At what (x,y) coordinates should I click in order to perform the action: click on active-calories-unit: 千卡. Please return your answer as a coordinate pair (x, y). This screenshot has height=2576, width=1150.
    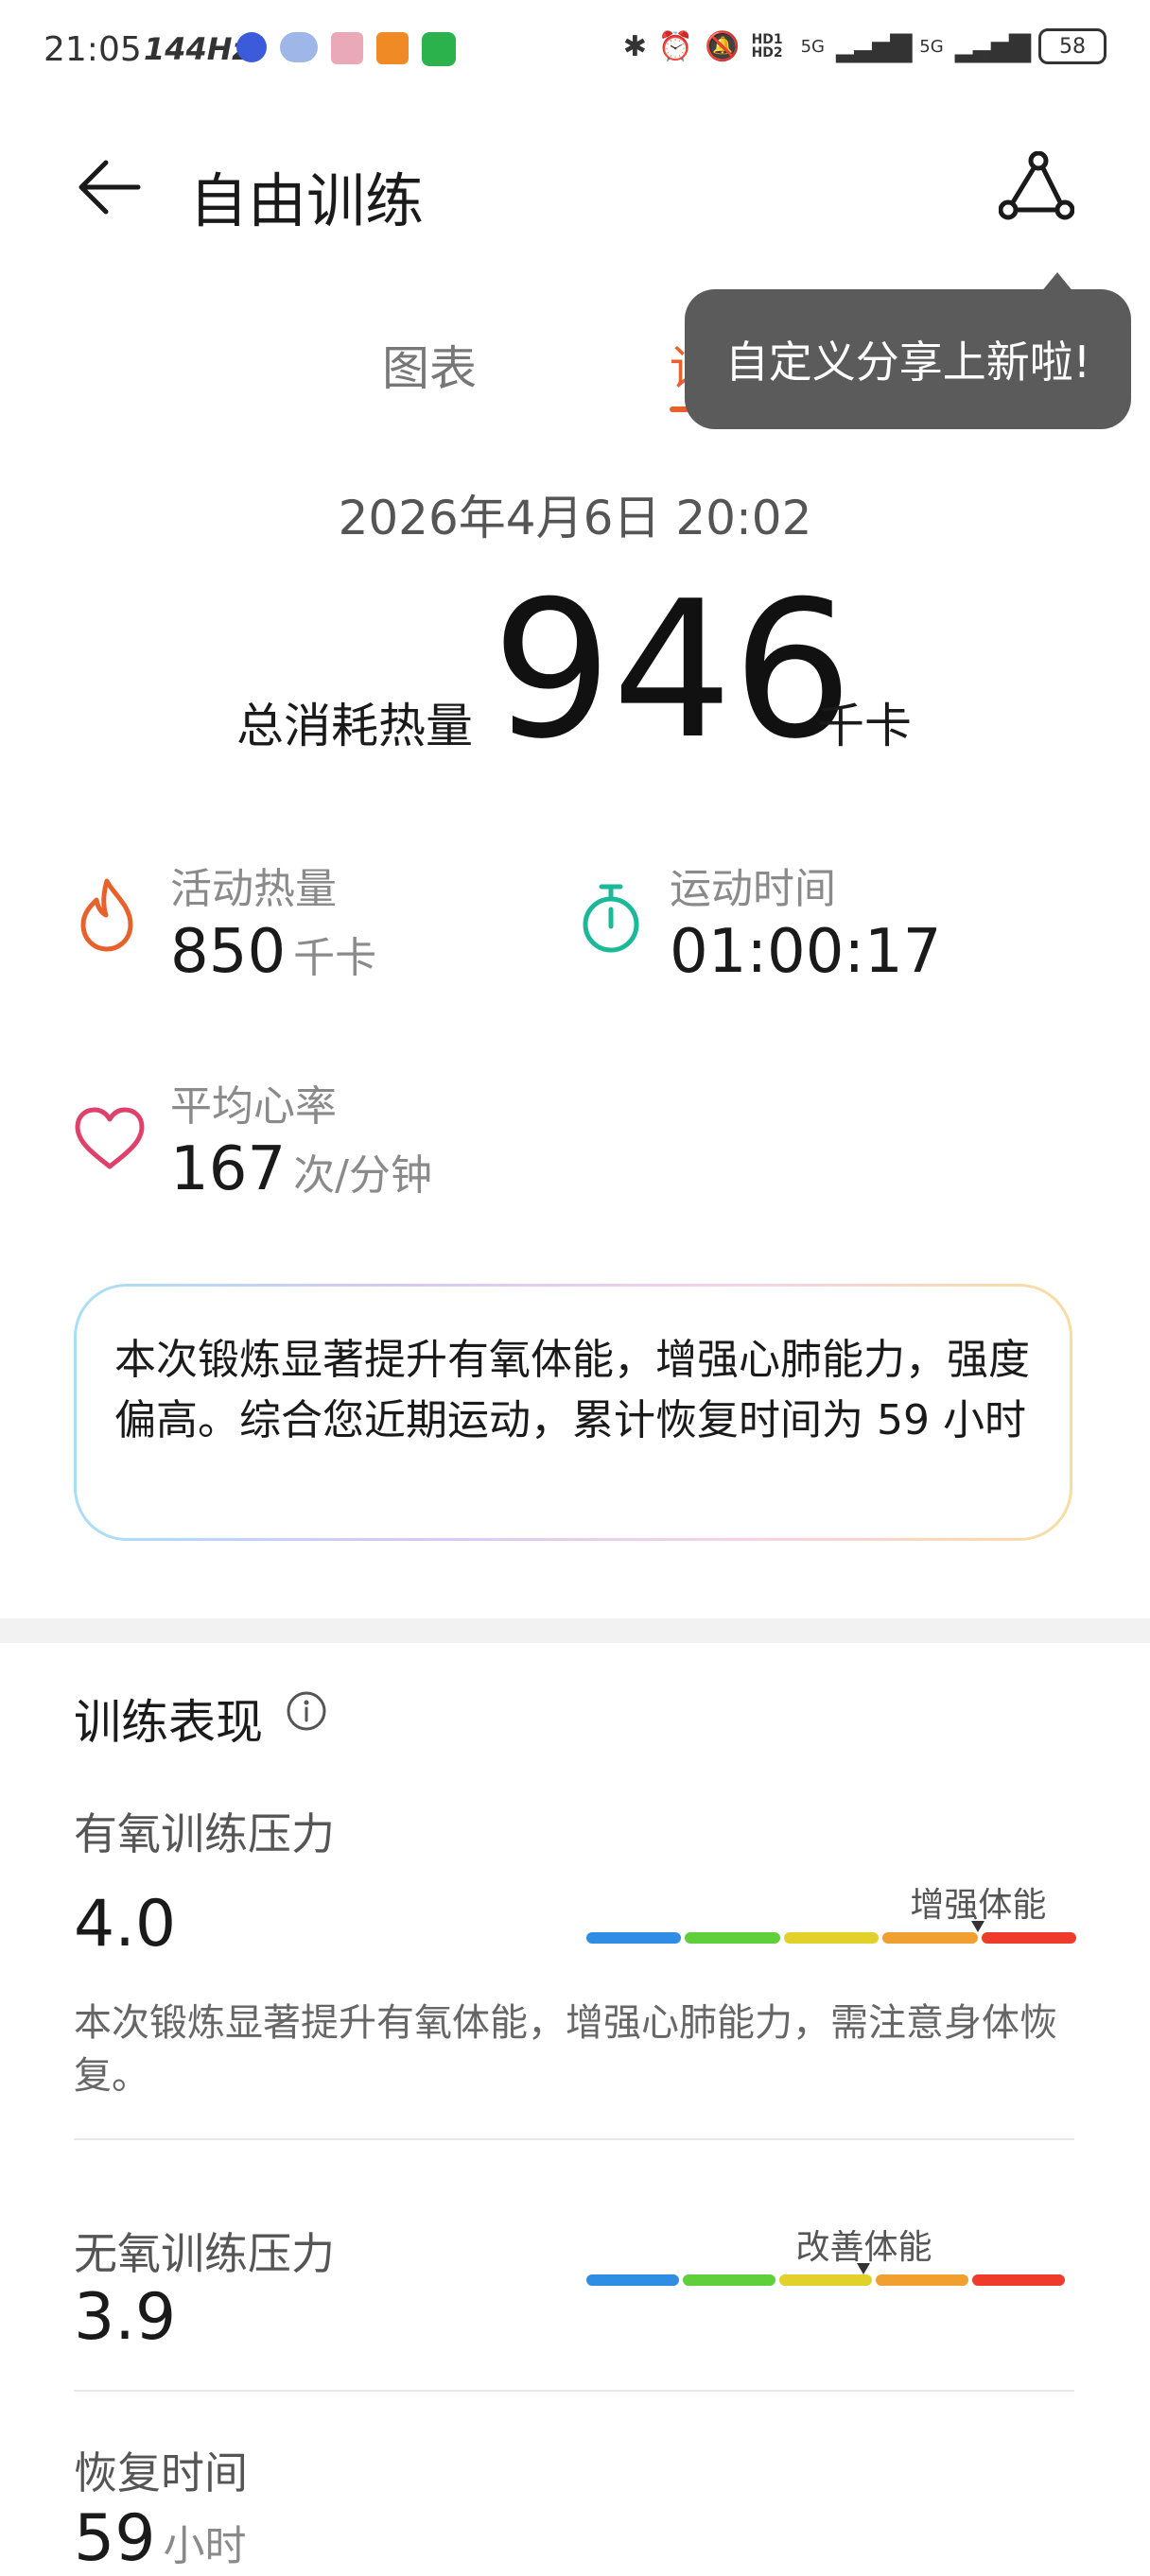
    Looking at the image, I should click on (335, 958).